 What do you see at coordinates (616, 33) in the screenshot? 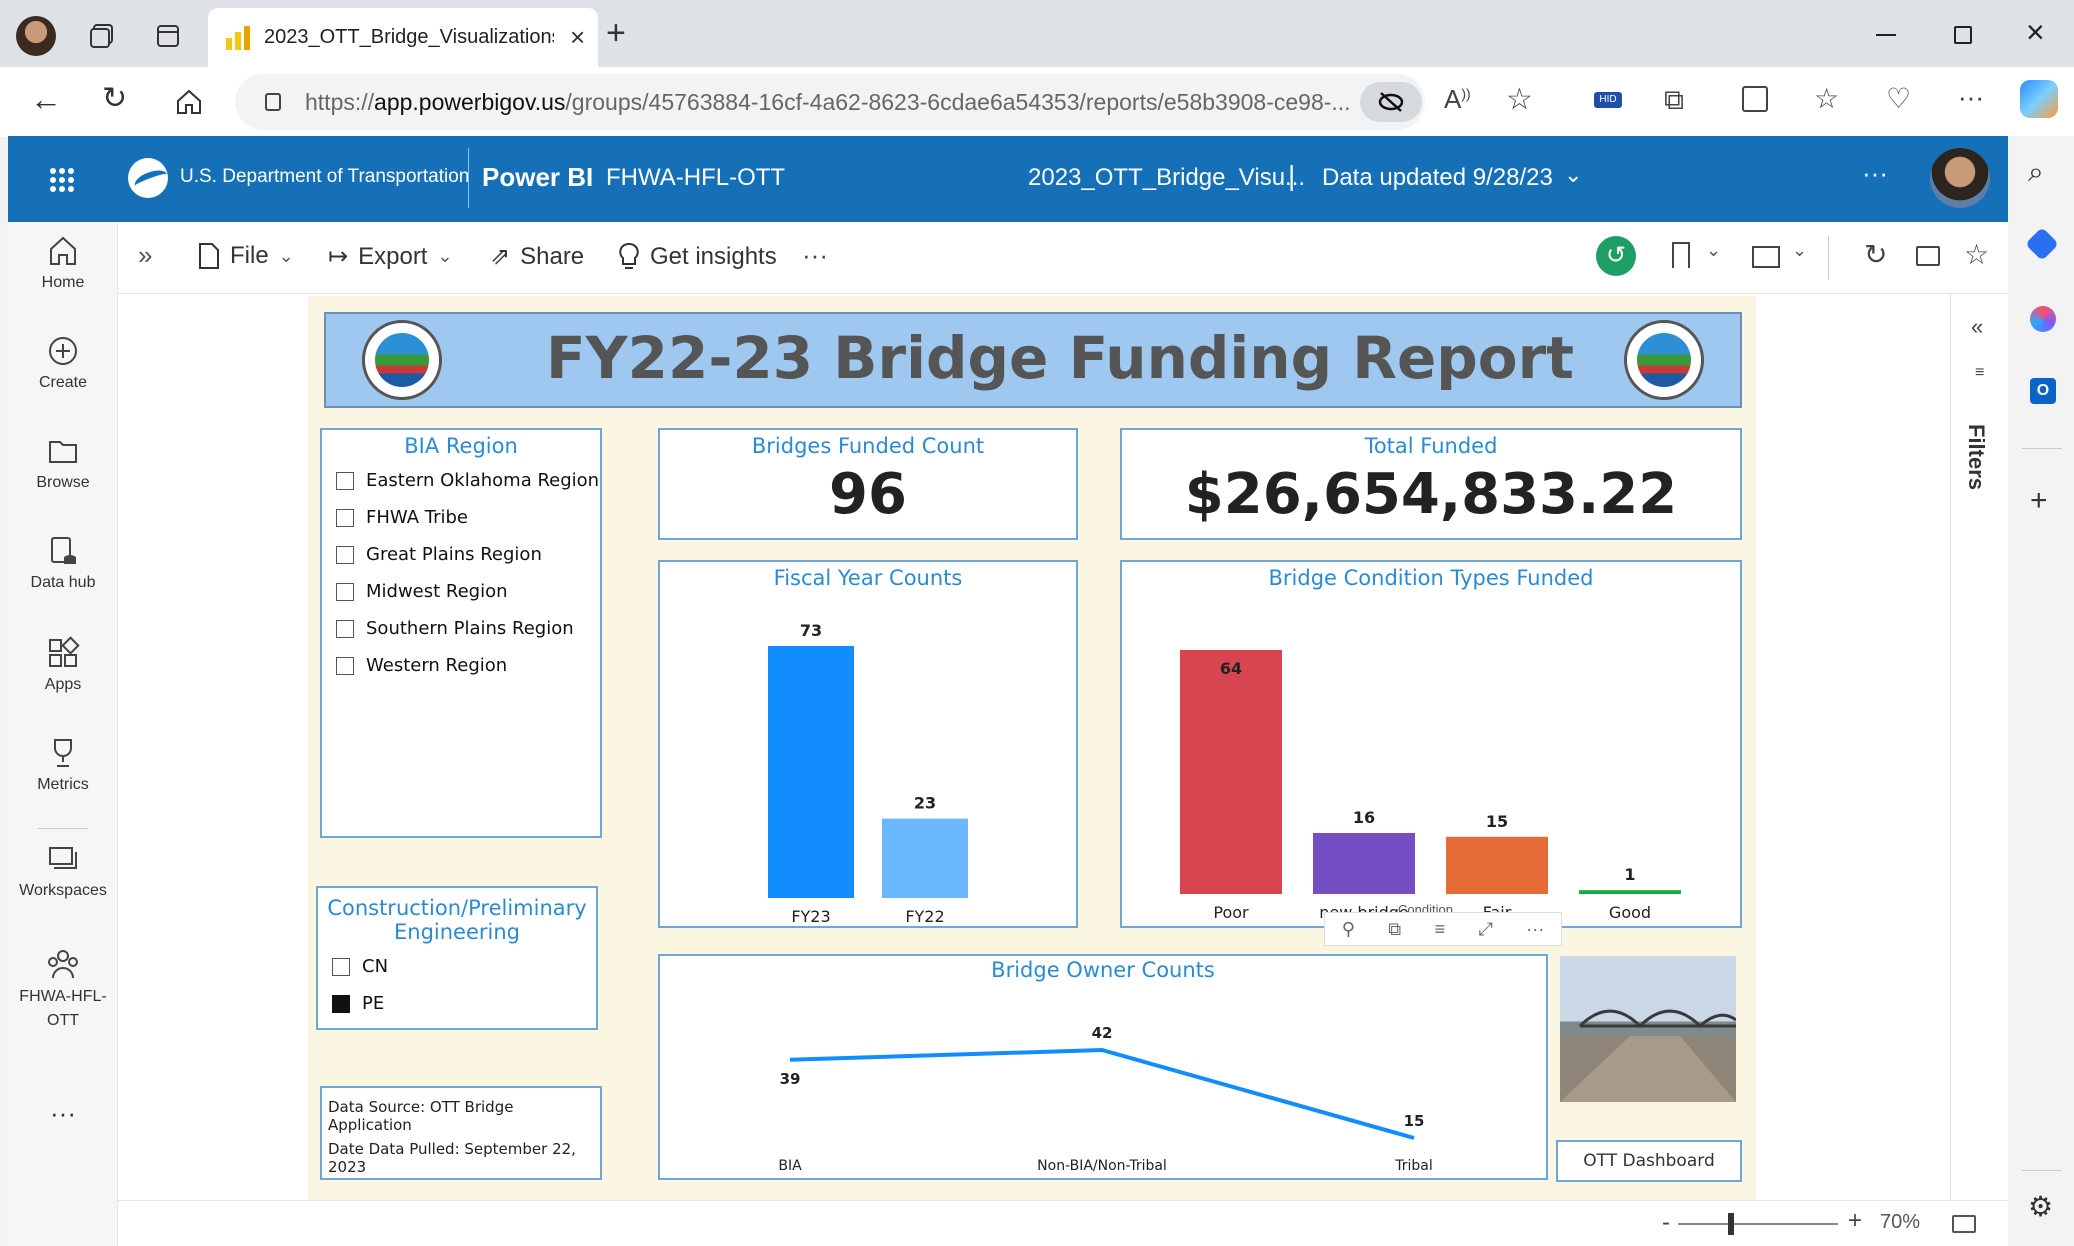
I see `new-tab-icon: +` at bounding box center [616, 33].